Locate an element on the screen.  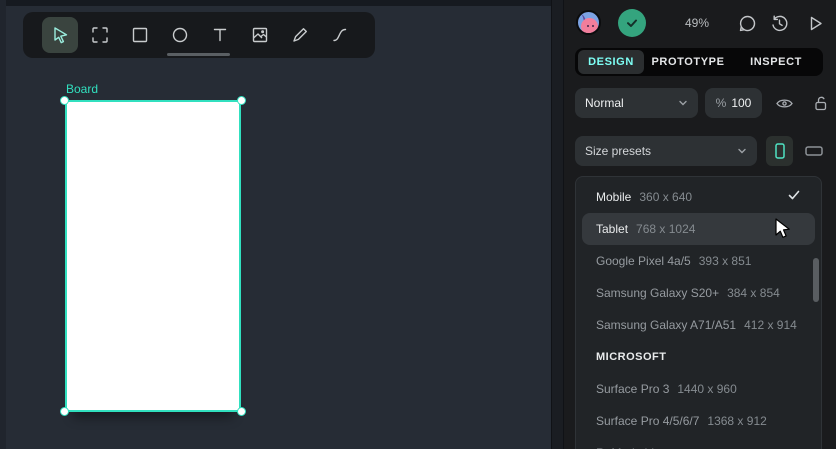
board-icon is located at coordinates (100, 35).